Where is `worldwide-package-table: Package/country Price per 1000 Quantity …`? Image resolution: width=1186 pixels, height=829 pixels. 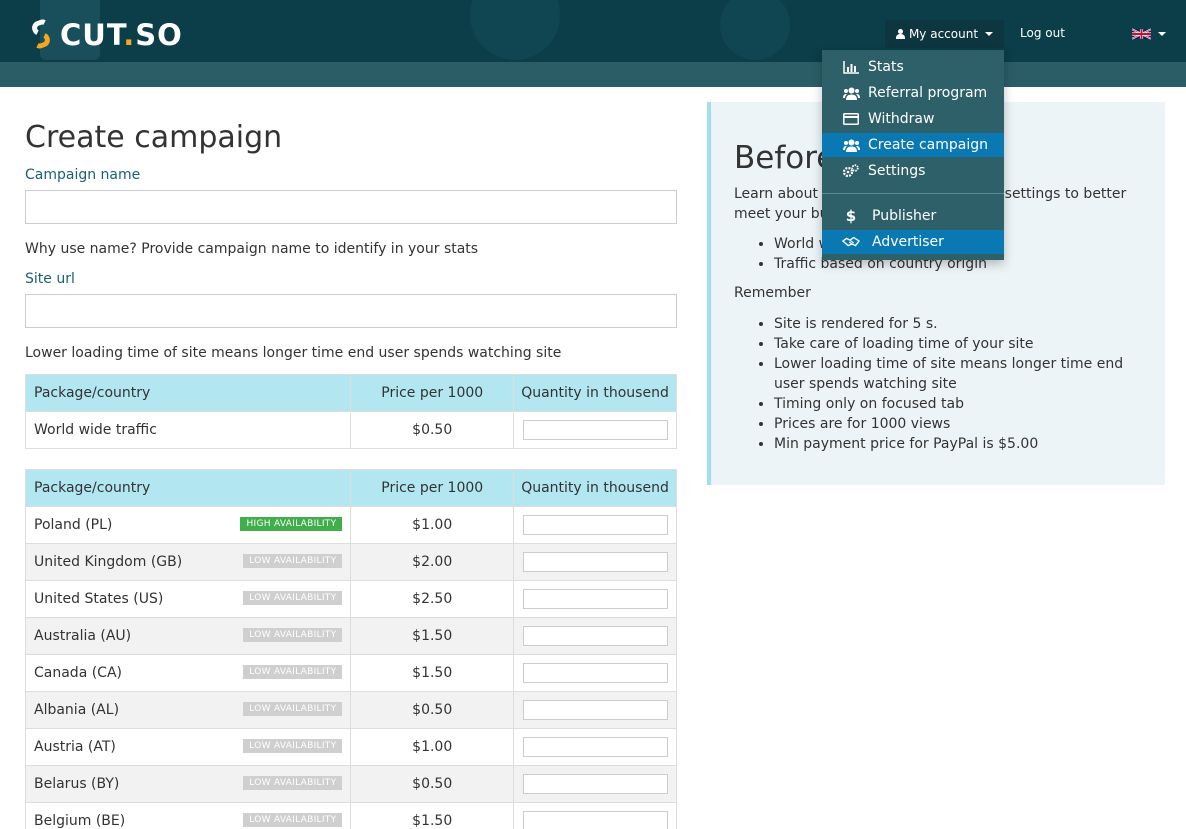 worldwide-package-table: Package/country Price per 1000 Quantity … is located at coordinates (350, 411).